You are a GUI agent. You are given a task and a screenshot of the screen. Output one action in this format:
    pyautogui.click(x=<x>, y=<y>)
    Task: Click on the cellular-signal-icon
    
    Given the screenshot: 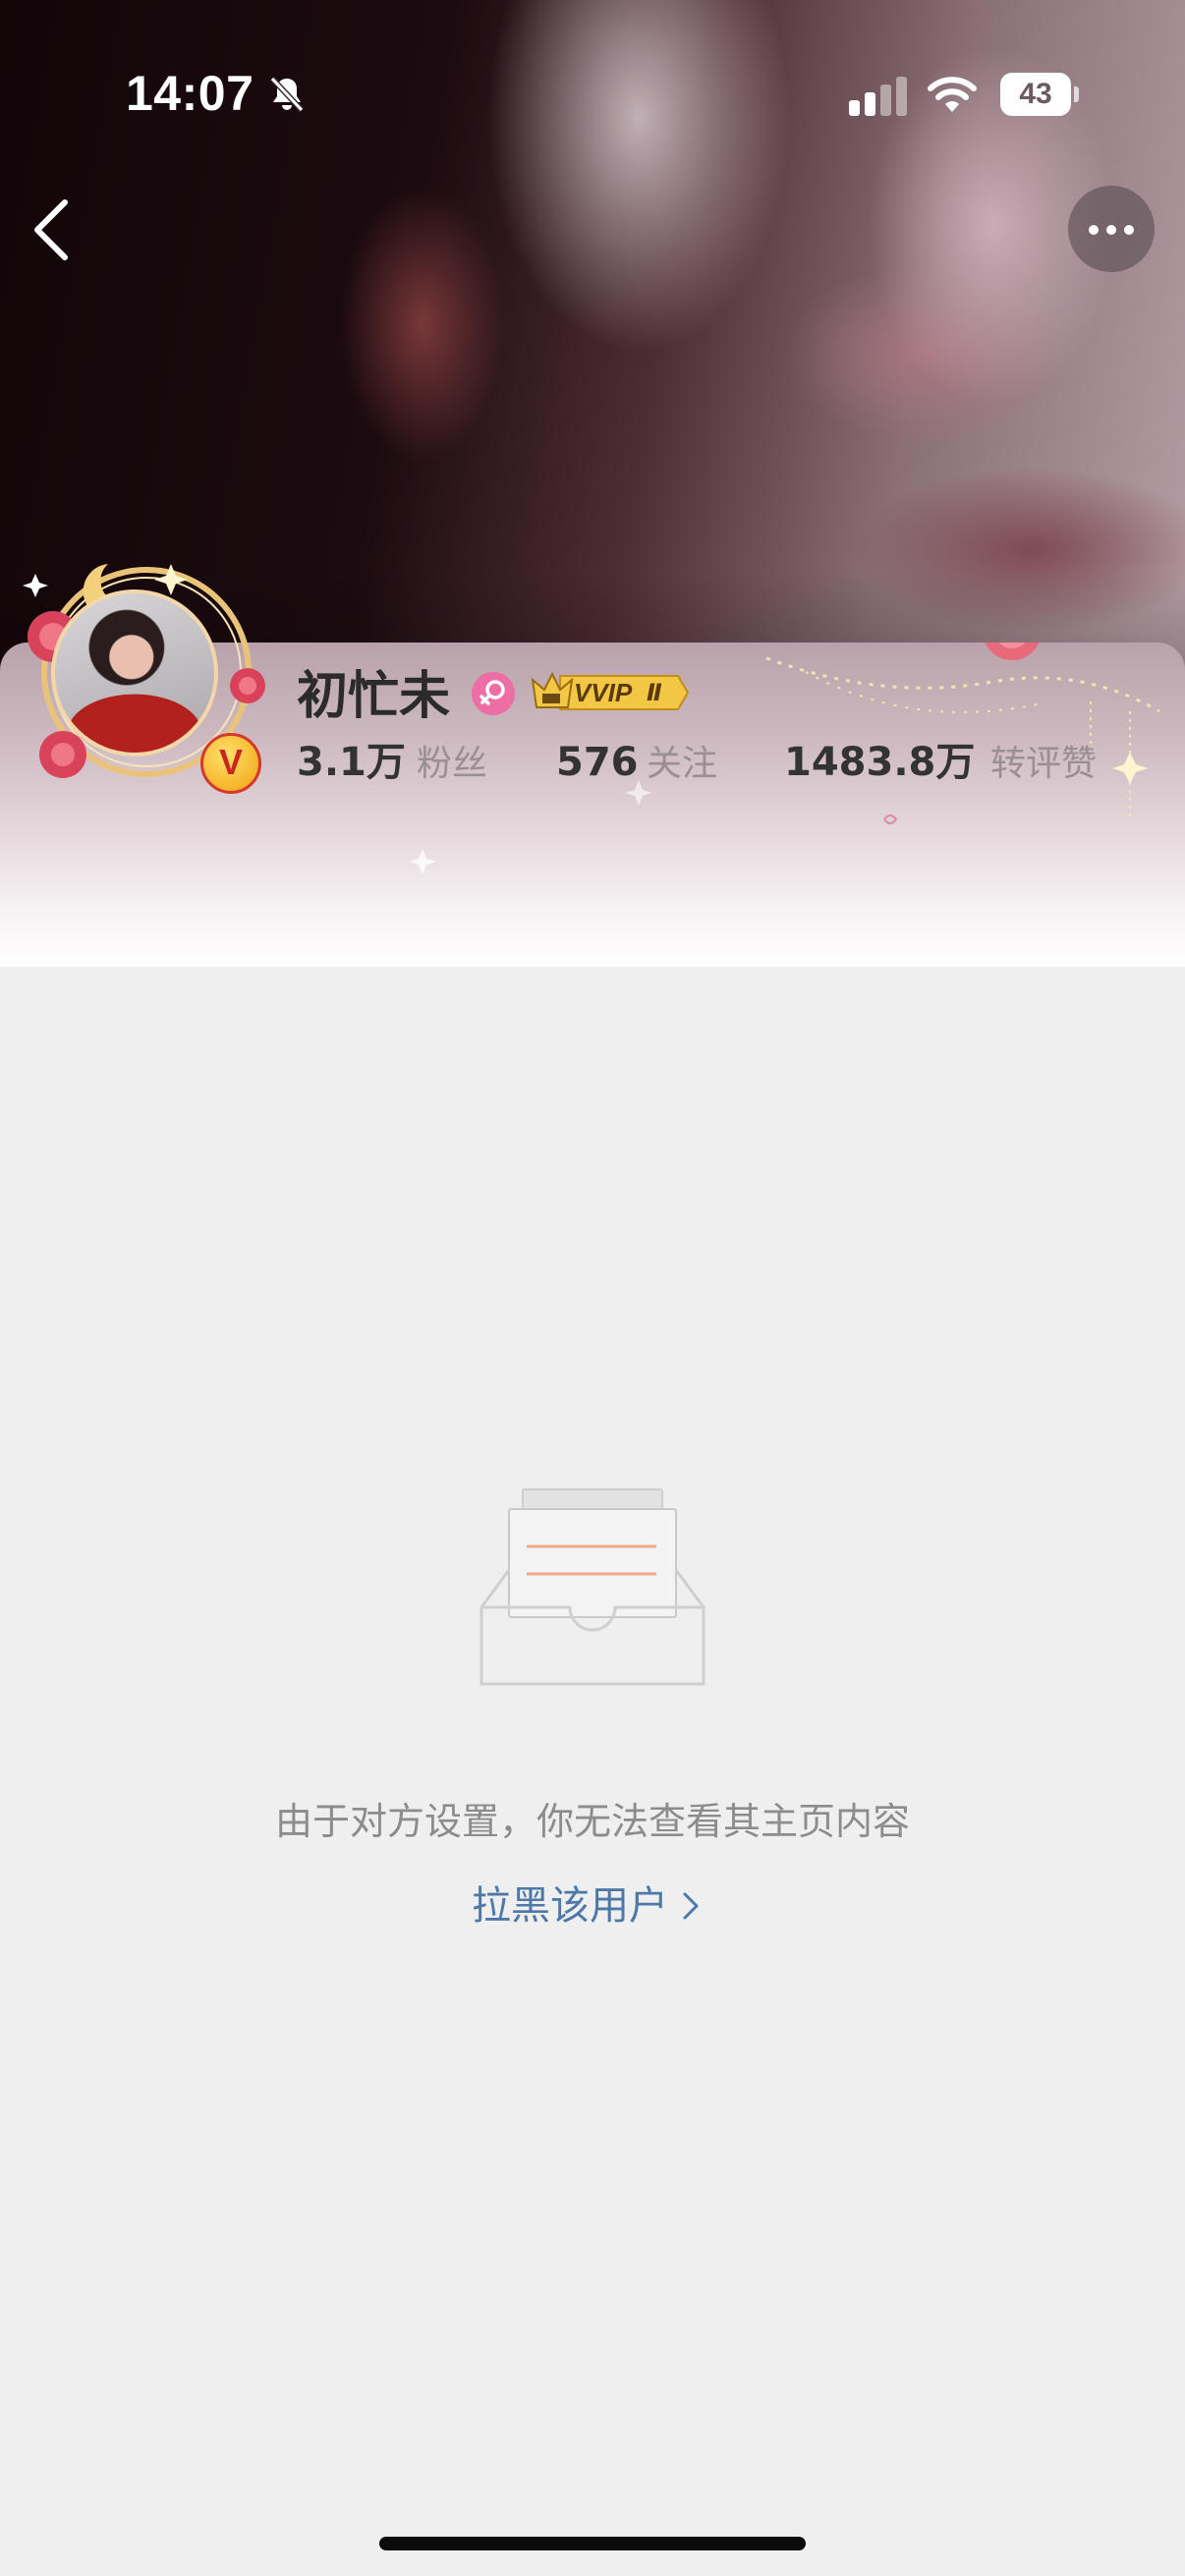 What is the action you would take?
    pyautogui.click(x=878, y=96)
    